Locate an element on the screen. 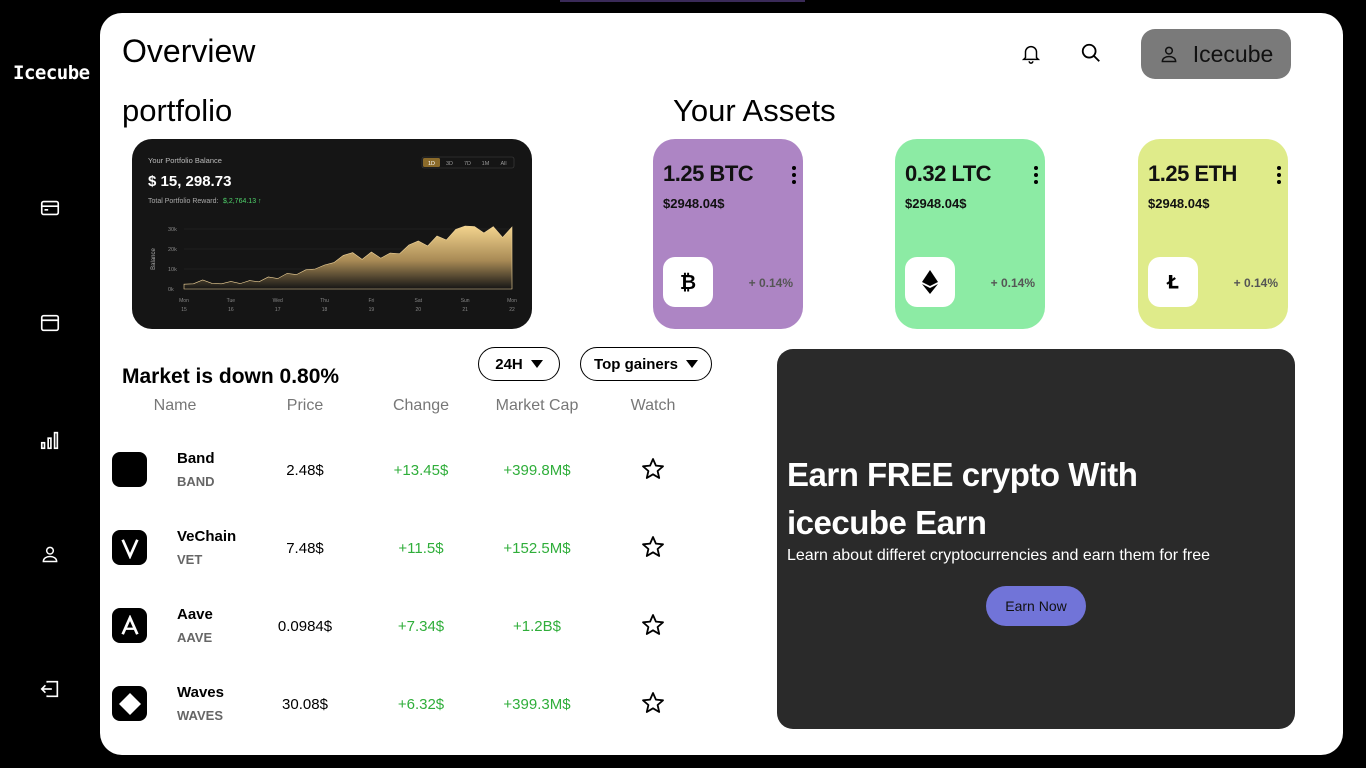  band-logo-icon is located at coordinates (129, 469).